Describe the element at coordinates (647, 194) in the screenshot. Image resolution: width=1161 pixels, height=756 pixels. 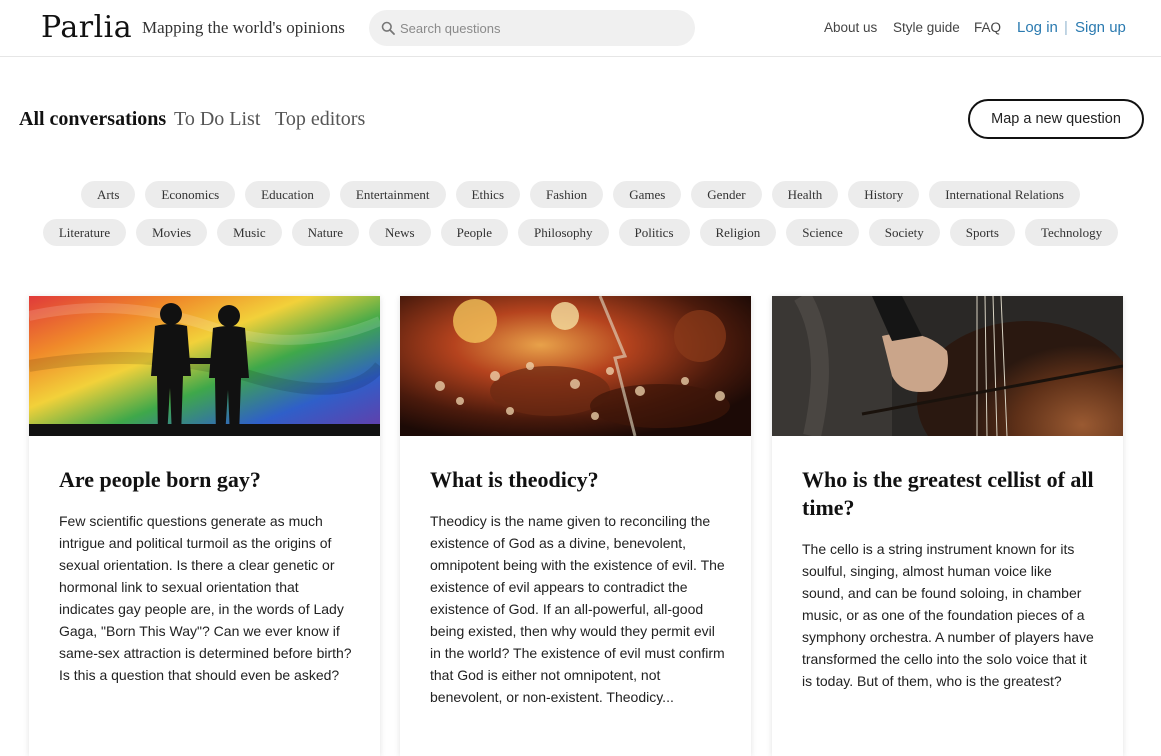
I see `category-chip: Games` at that location.